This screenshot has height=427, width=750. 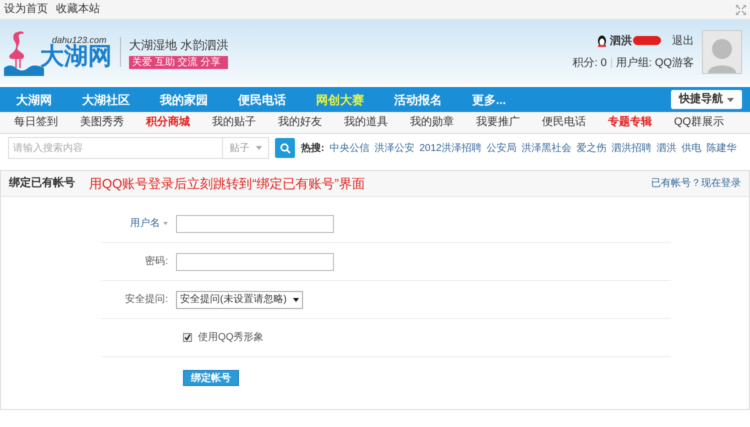 What do you see at coordinates (741, 9) in the screenshot?
I see `fullscreen-icon` at bounding box center [741, 9].